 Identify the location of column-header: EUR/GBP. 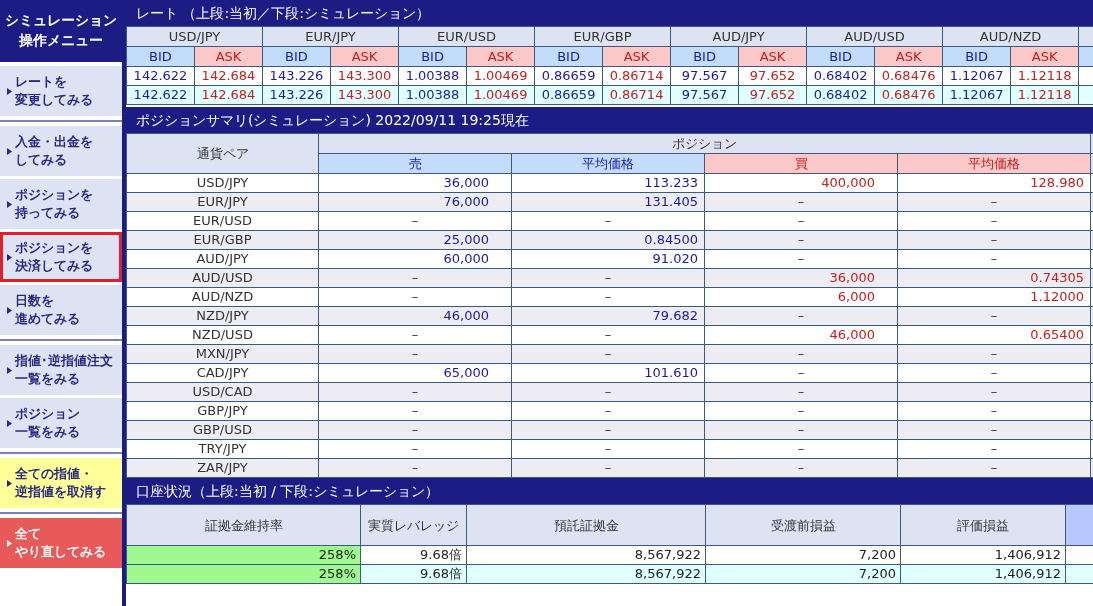
(602, 36).